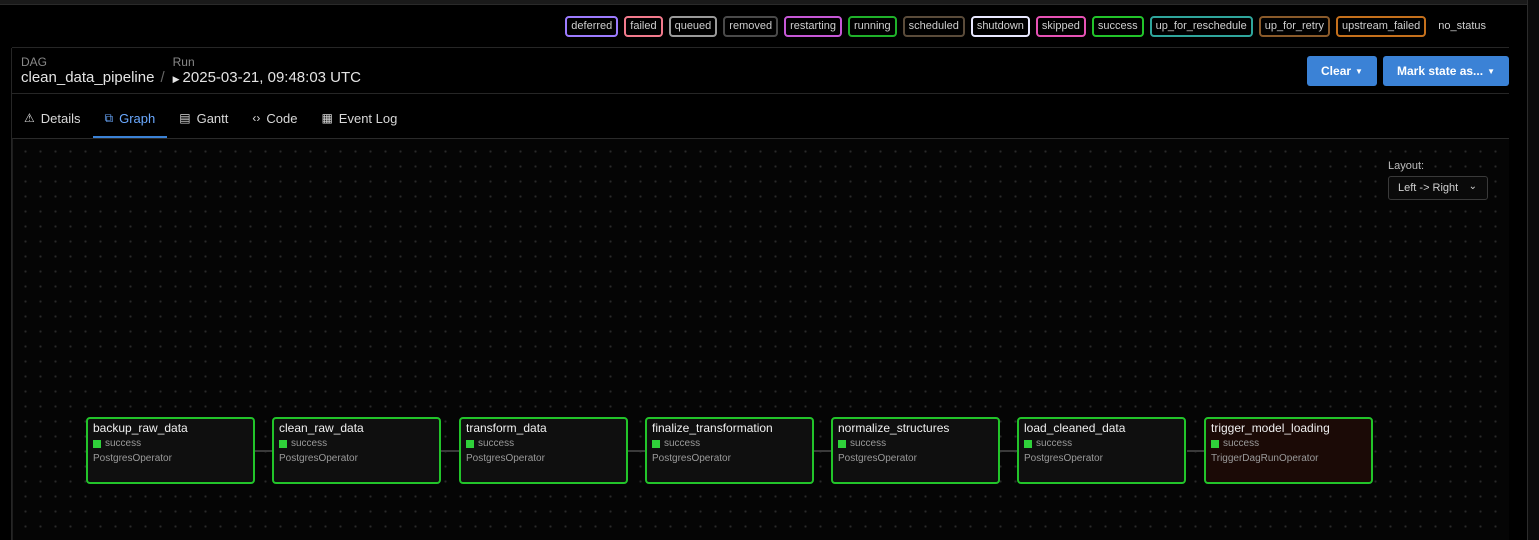 This screenshot has height=540, width=1539. Describe the element at coordinates (933, 26) in the screenshot. I see `legend-scheduled: scheduled` at that location.